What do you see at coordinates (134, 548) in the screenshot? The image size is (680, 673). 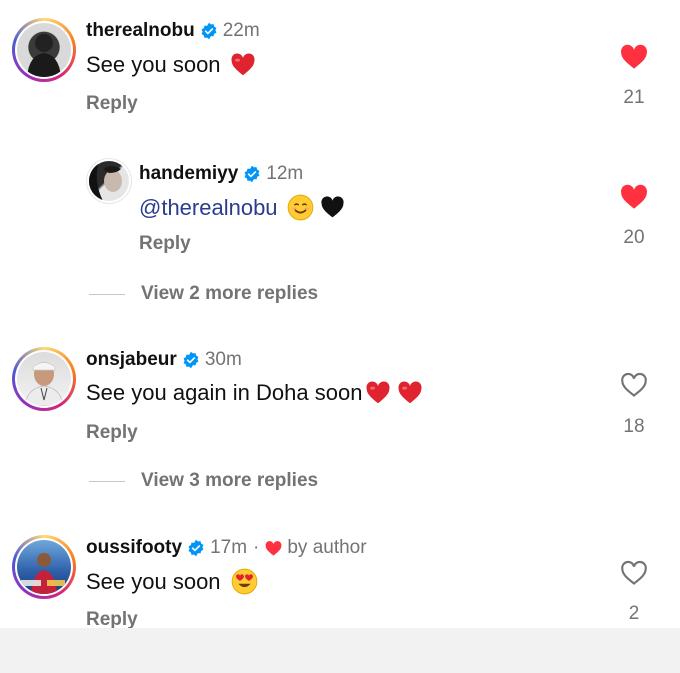 I see `username: oussifooty` at bounding box center [134, 548].